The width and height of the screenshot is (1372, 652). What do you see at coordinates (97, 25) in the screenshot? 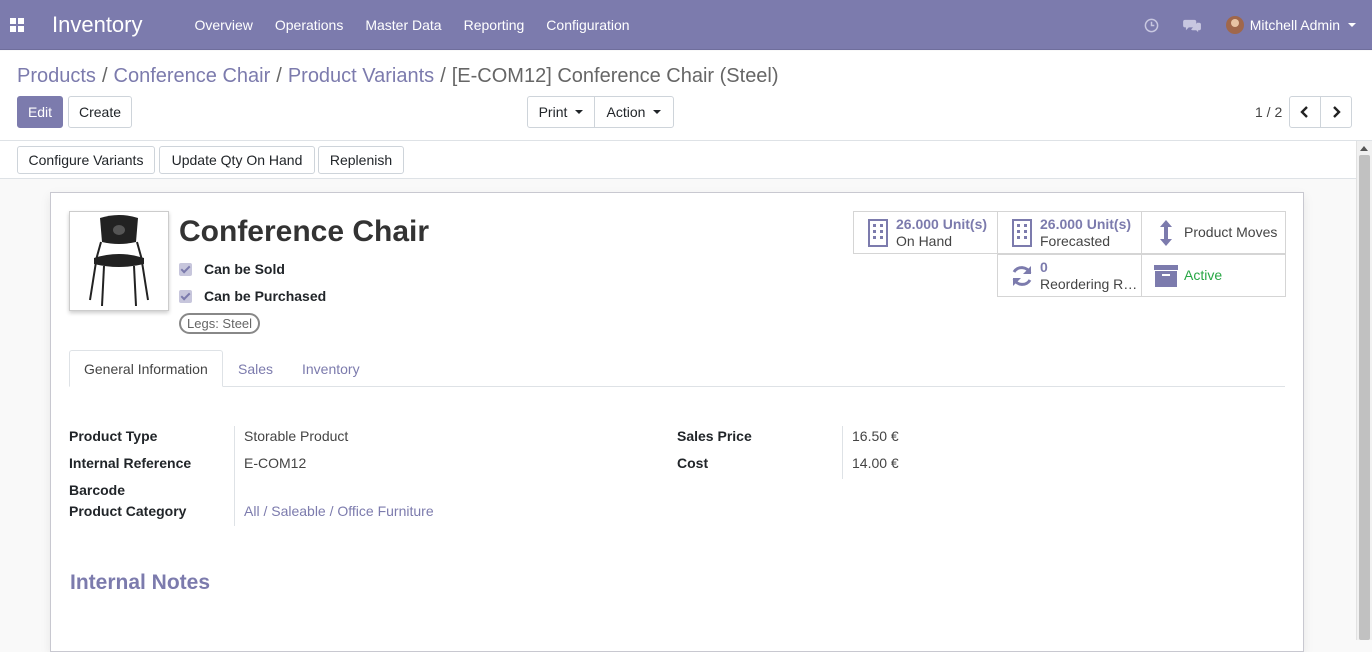
I see `app-name: Inventory` at bounding box center [97, 25].